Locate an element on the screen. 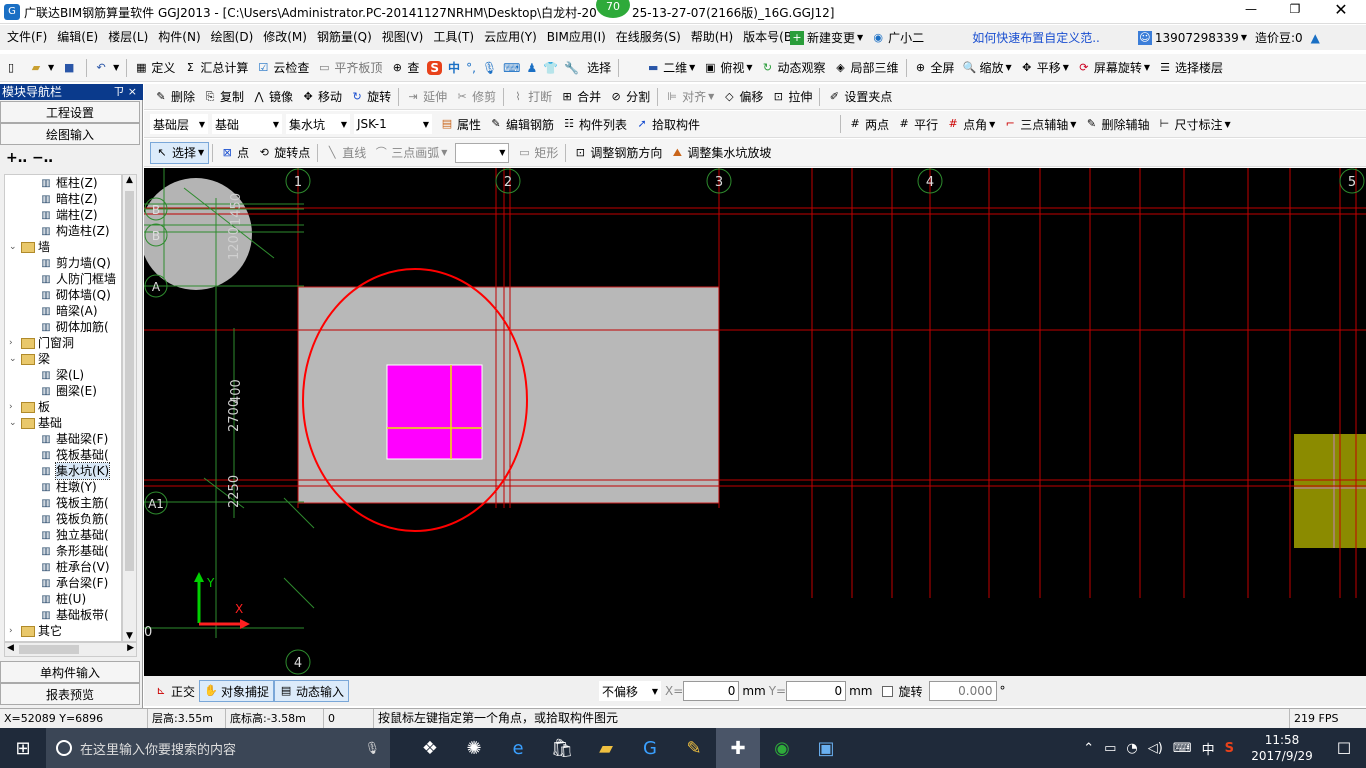  tree-item: ▥ 条形基础( is located at coordinates (63, 551).